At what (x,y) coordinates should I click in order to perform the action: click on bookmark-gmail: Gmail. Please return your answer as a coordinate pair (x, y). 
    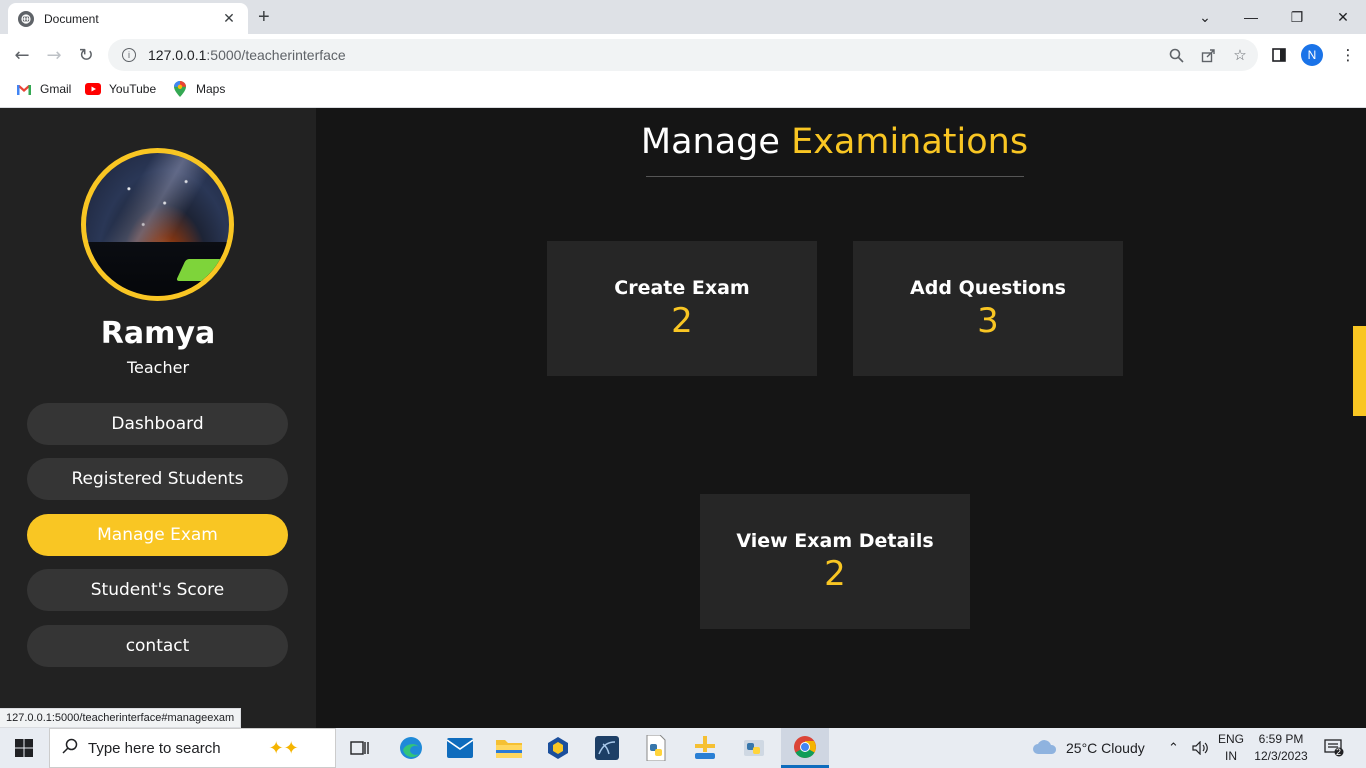
    Looking at the image, I should click on (43, 89).